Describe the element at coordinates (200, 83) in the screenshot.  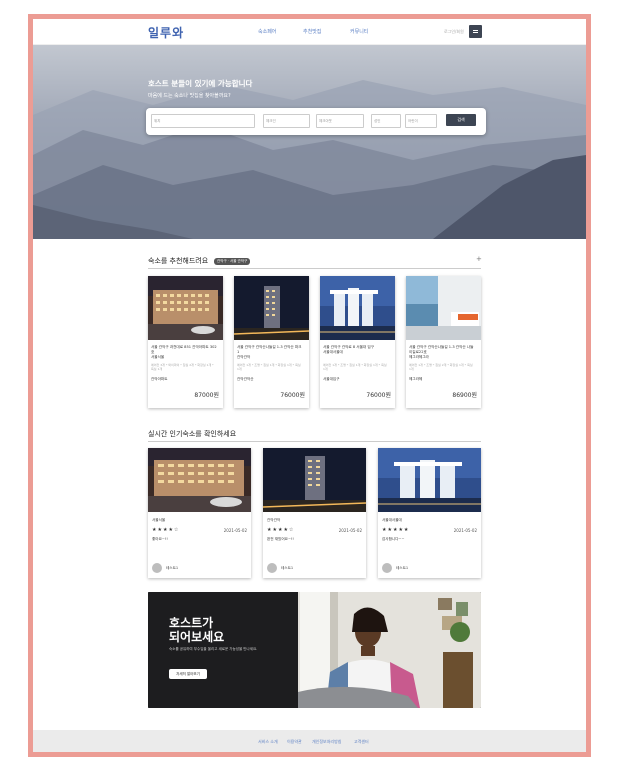
I see `hero-title: 호스트 분들이 있기에 가능합니다` at that location.